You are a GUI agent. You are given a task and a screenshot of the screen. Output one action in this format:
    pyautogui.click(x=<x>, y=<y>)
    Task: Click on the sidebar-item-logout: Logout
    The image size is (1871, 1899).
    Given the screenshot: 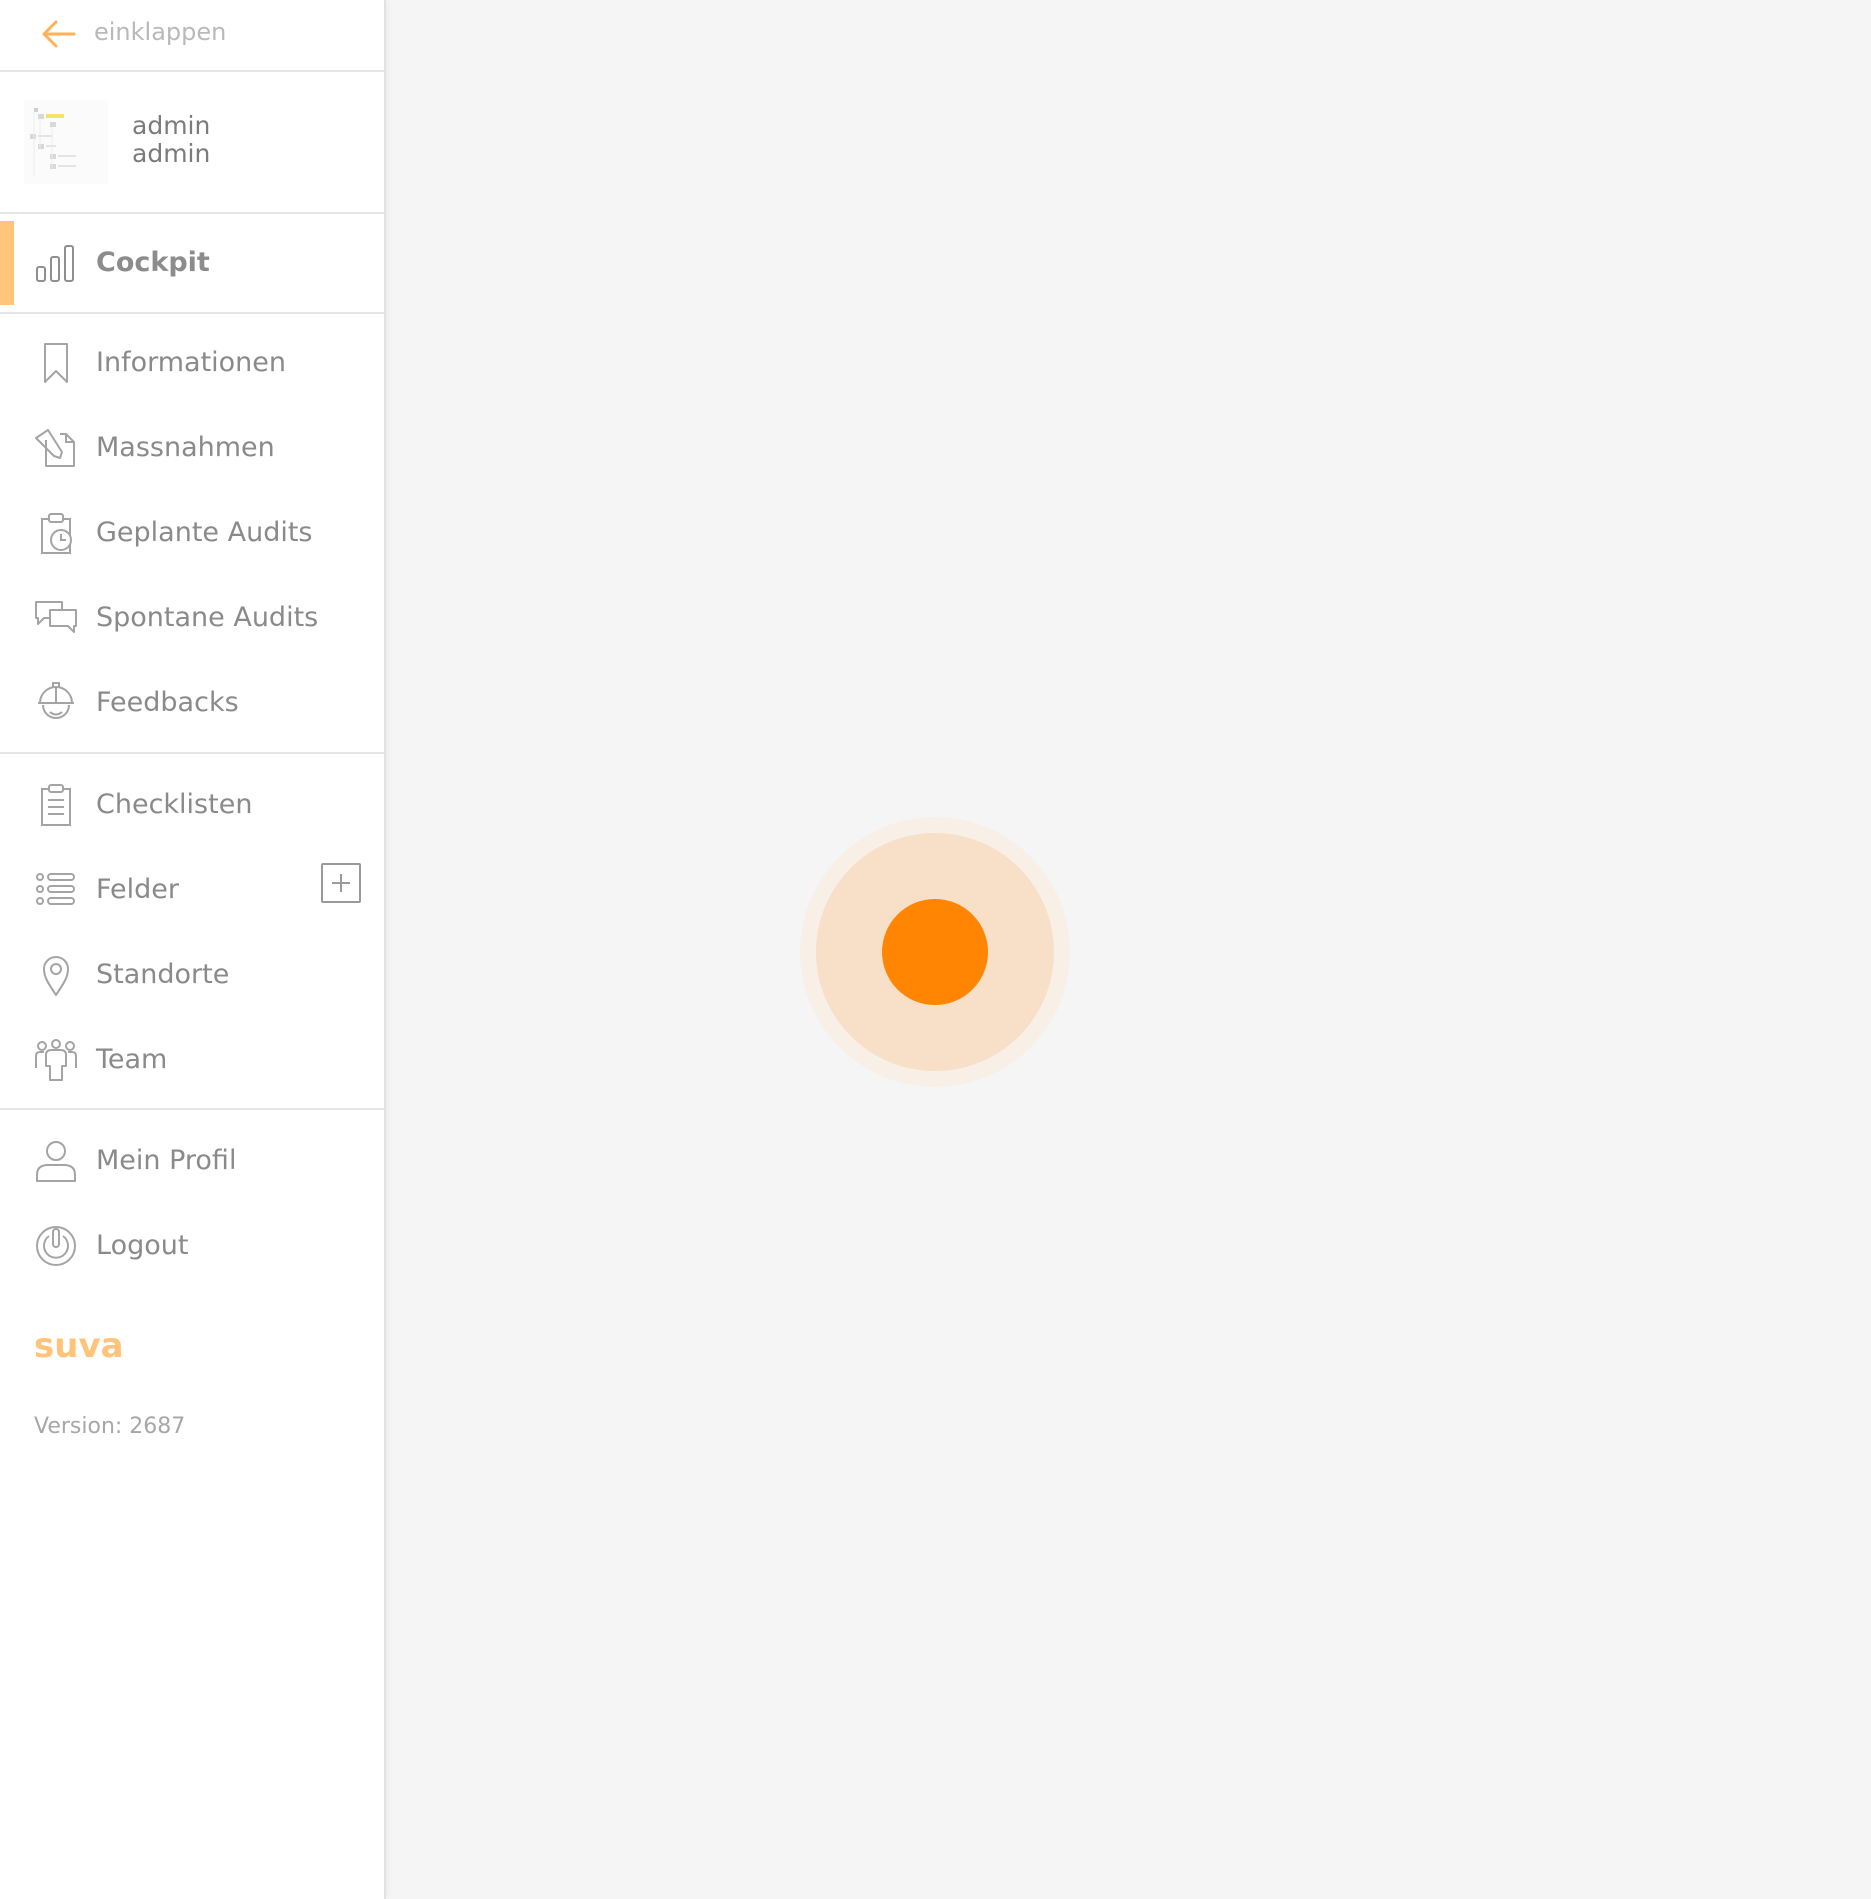 What is the action you would take?
    pyautogui.click(x=192, y=1246)
    